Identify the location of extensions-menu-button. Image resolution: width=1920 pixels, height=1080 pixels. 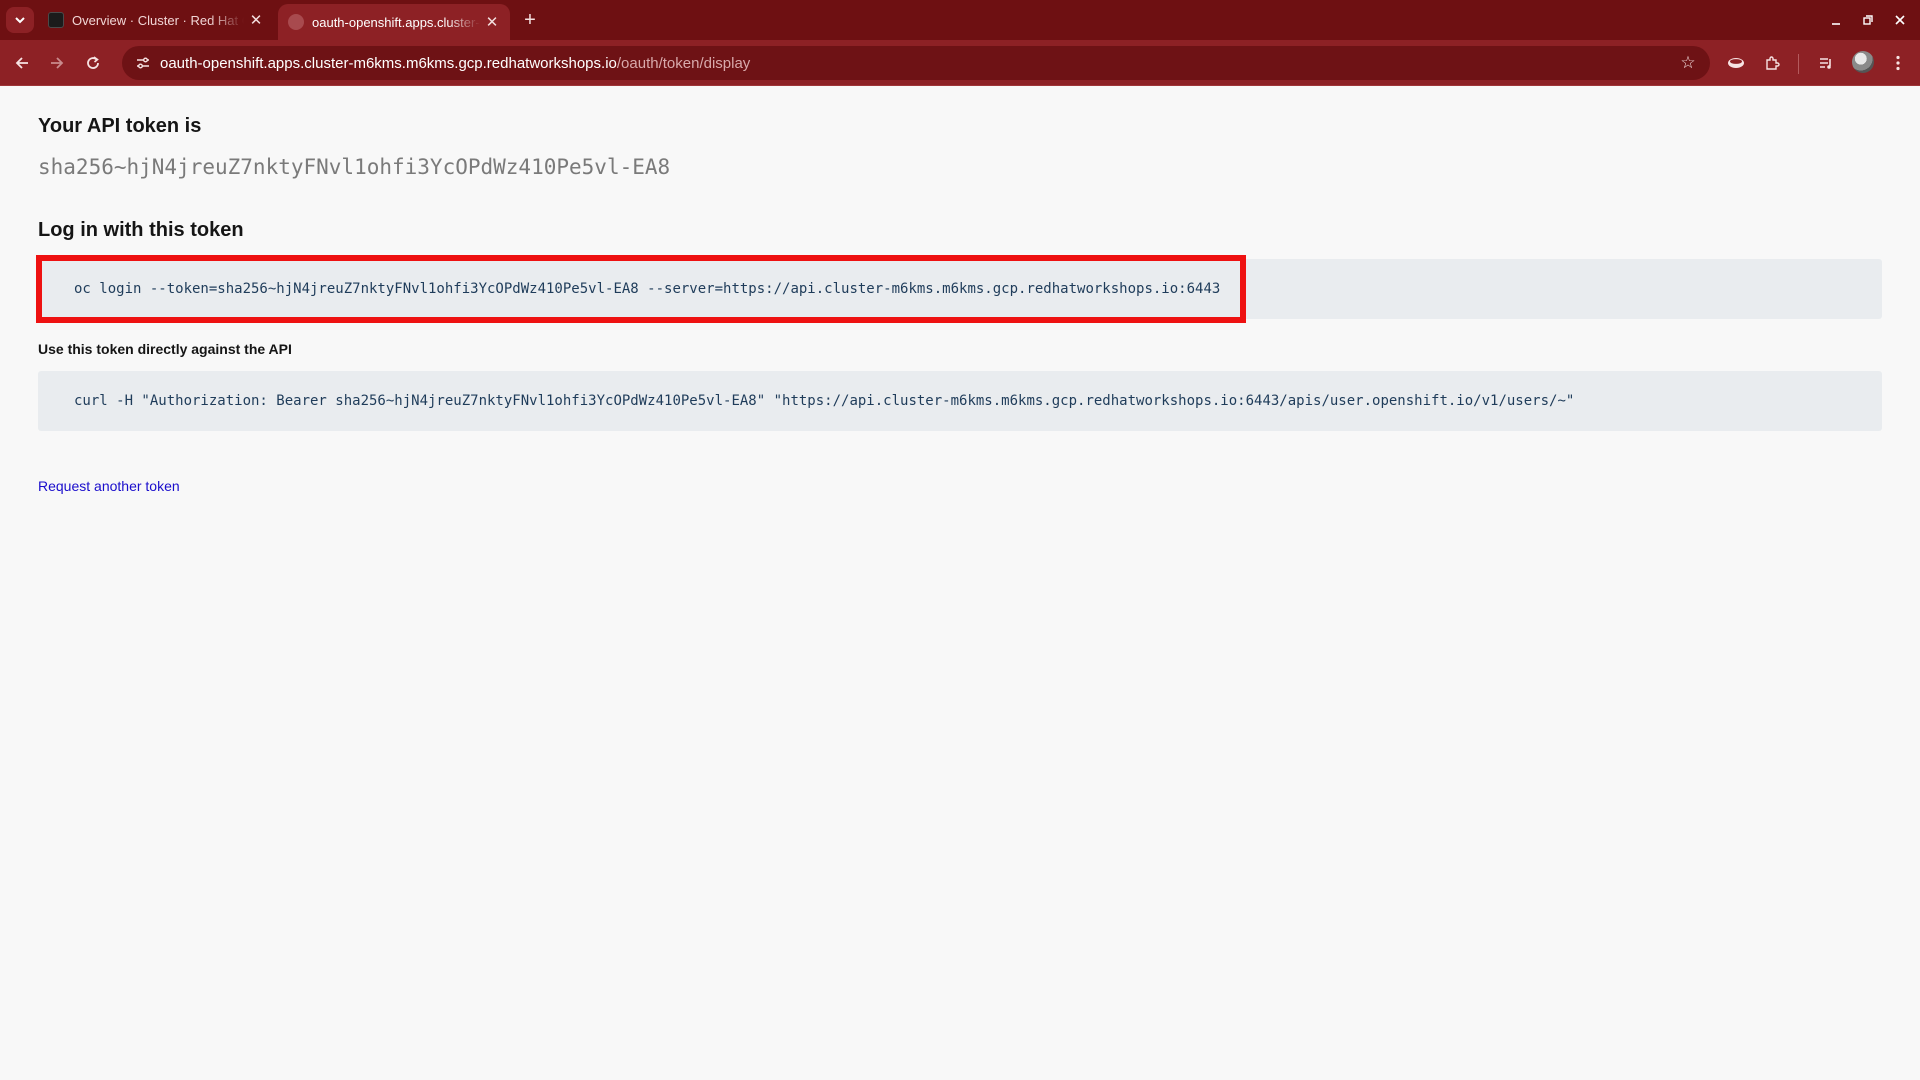
(1772, 63).